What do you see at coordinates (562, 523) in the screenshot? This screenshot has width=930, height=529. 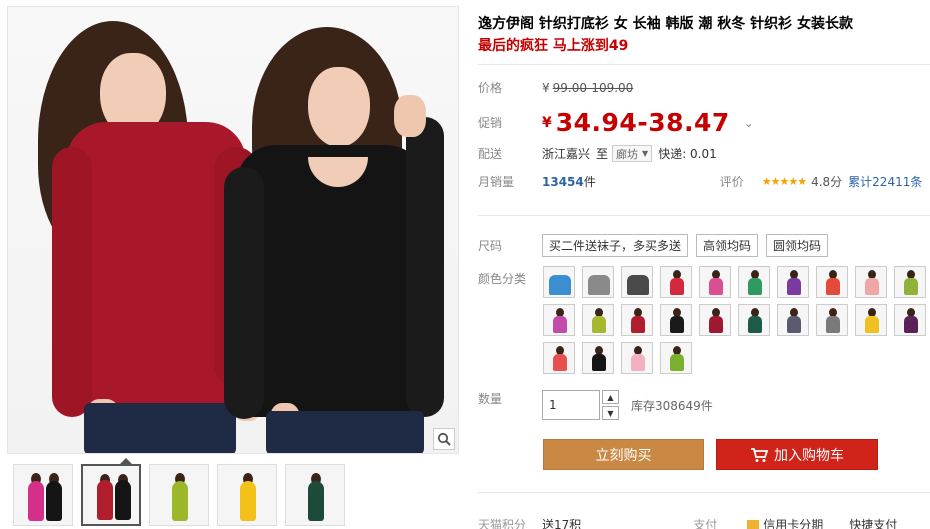 I see `points-value: 送17积` at bounding box center [562, 523].